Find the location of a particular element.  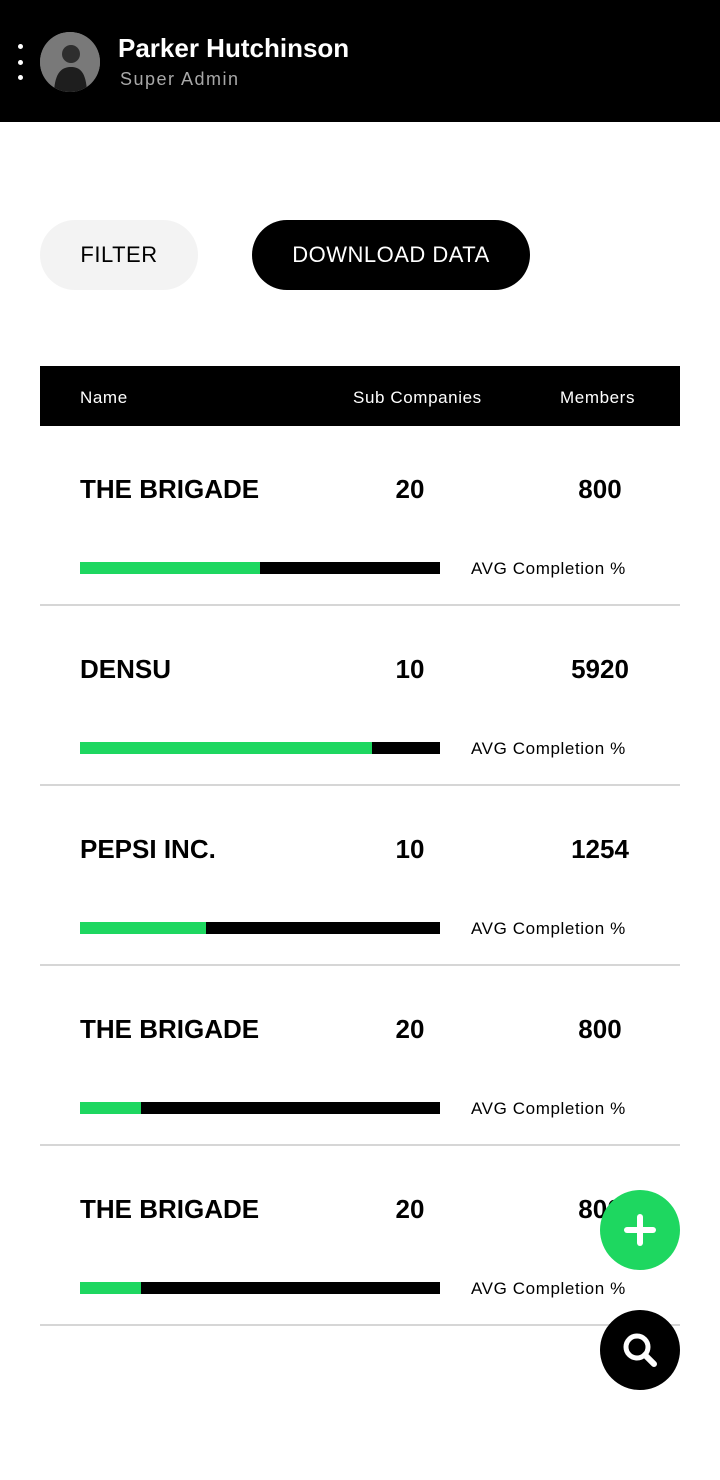

download-data-button: DOWNLOAD DATA is located at coordinates (391, 255).